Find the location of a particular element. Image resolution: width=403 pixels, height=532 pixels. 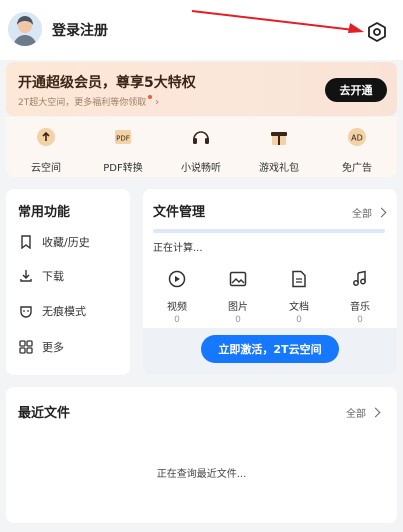

pdf-convert-icon: PDF is located at coordinates (123, 137).